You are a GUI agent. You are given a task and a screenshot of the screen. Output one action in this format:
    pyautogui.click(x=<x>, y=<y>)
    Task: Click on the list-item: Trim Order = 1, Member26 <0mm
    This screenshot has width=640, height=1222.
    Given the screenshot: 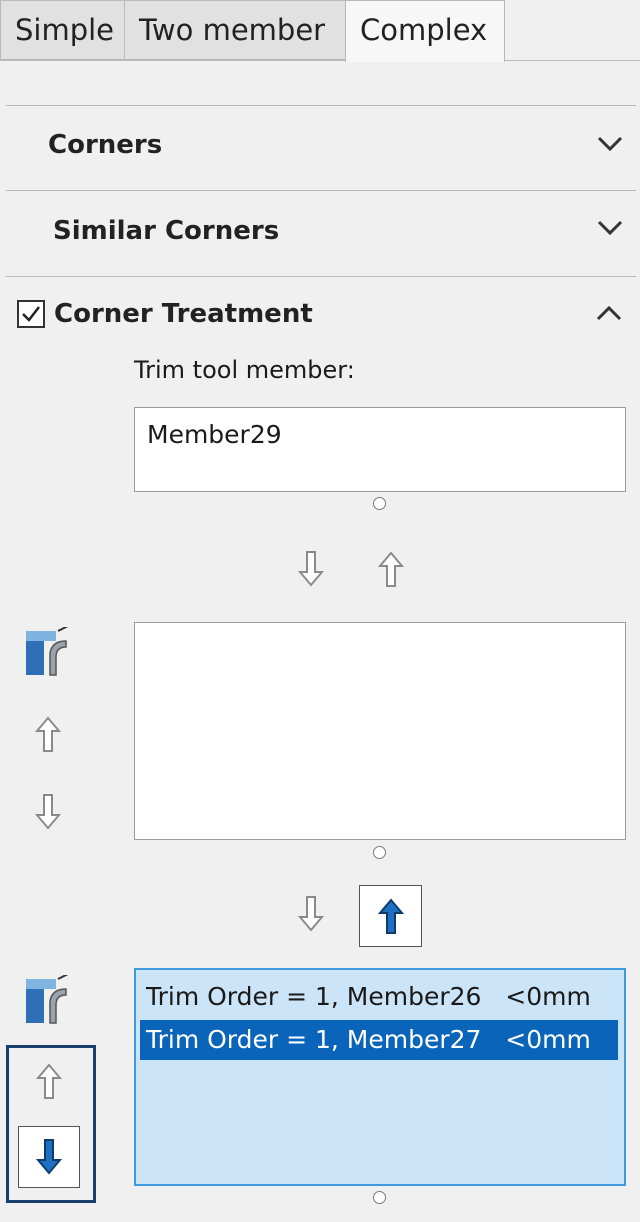 What is the action you would take?
    pyautogui.click(x=379, y=997)
    